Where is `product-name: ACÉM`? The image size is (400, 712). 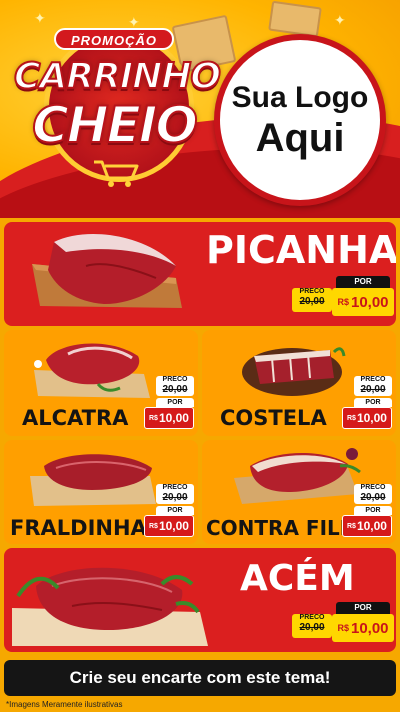
product-name: ACÉM is located at coordinates (297, 578).